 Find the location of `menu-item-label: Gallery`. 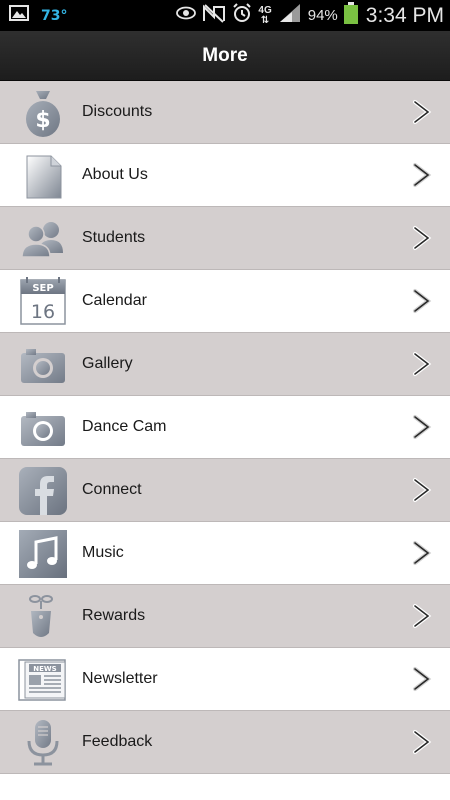

menu-item-label: Gallery is located at coordinates (107, 363).